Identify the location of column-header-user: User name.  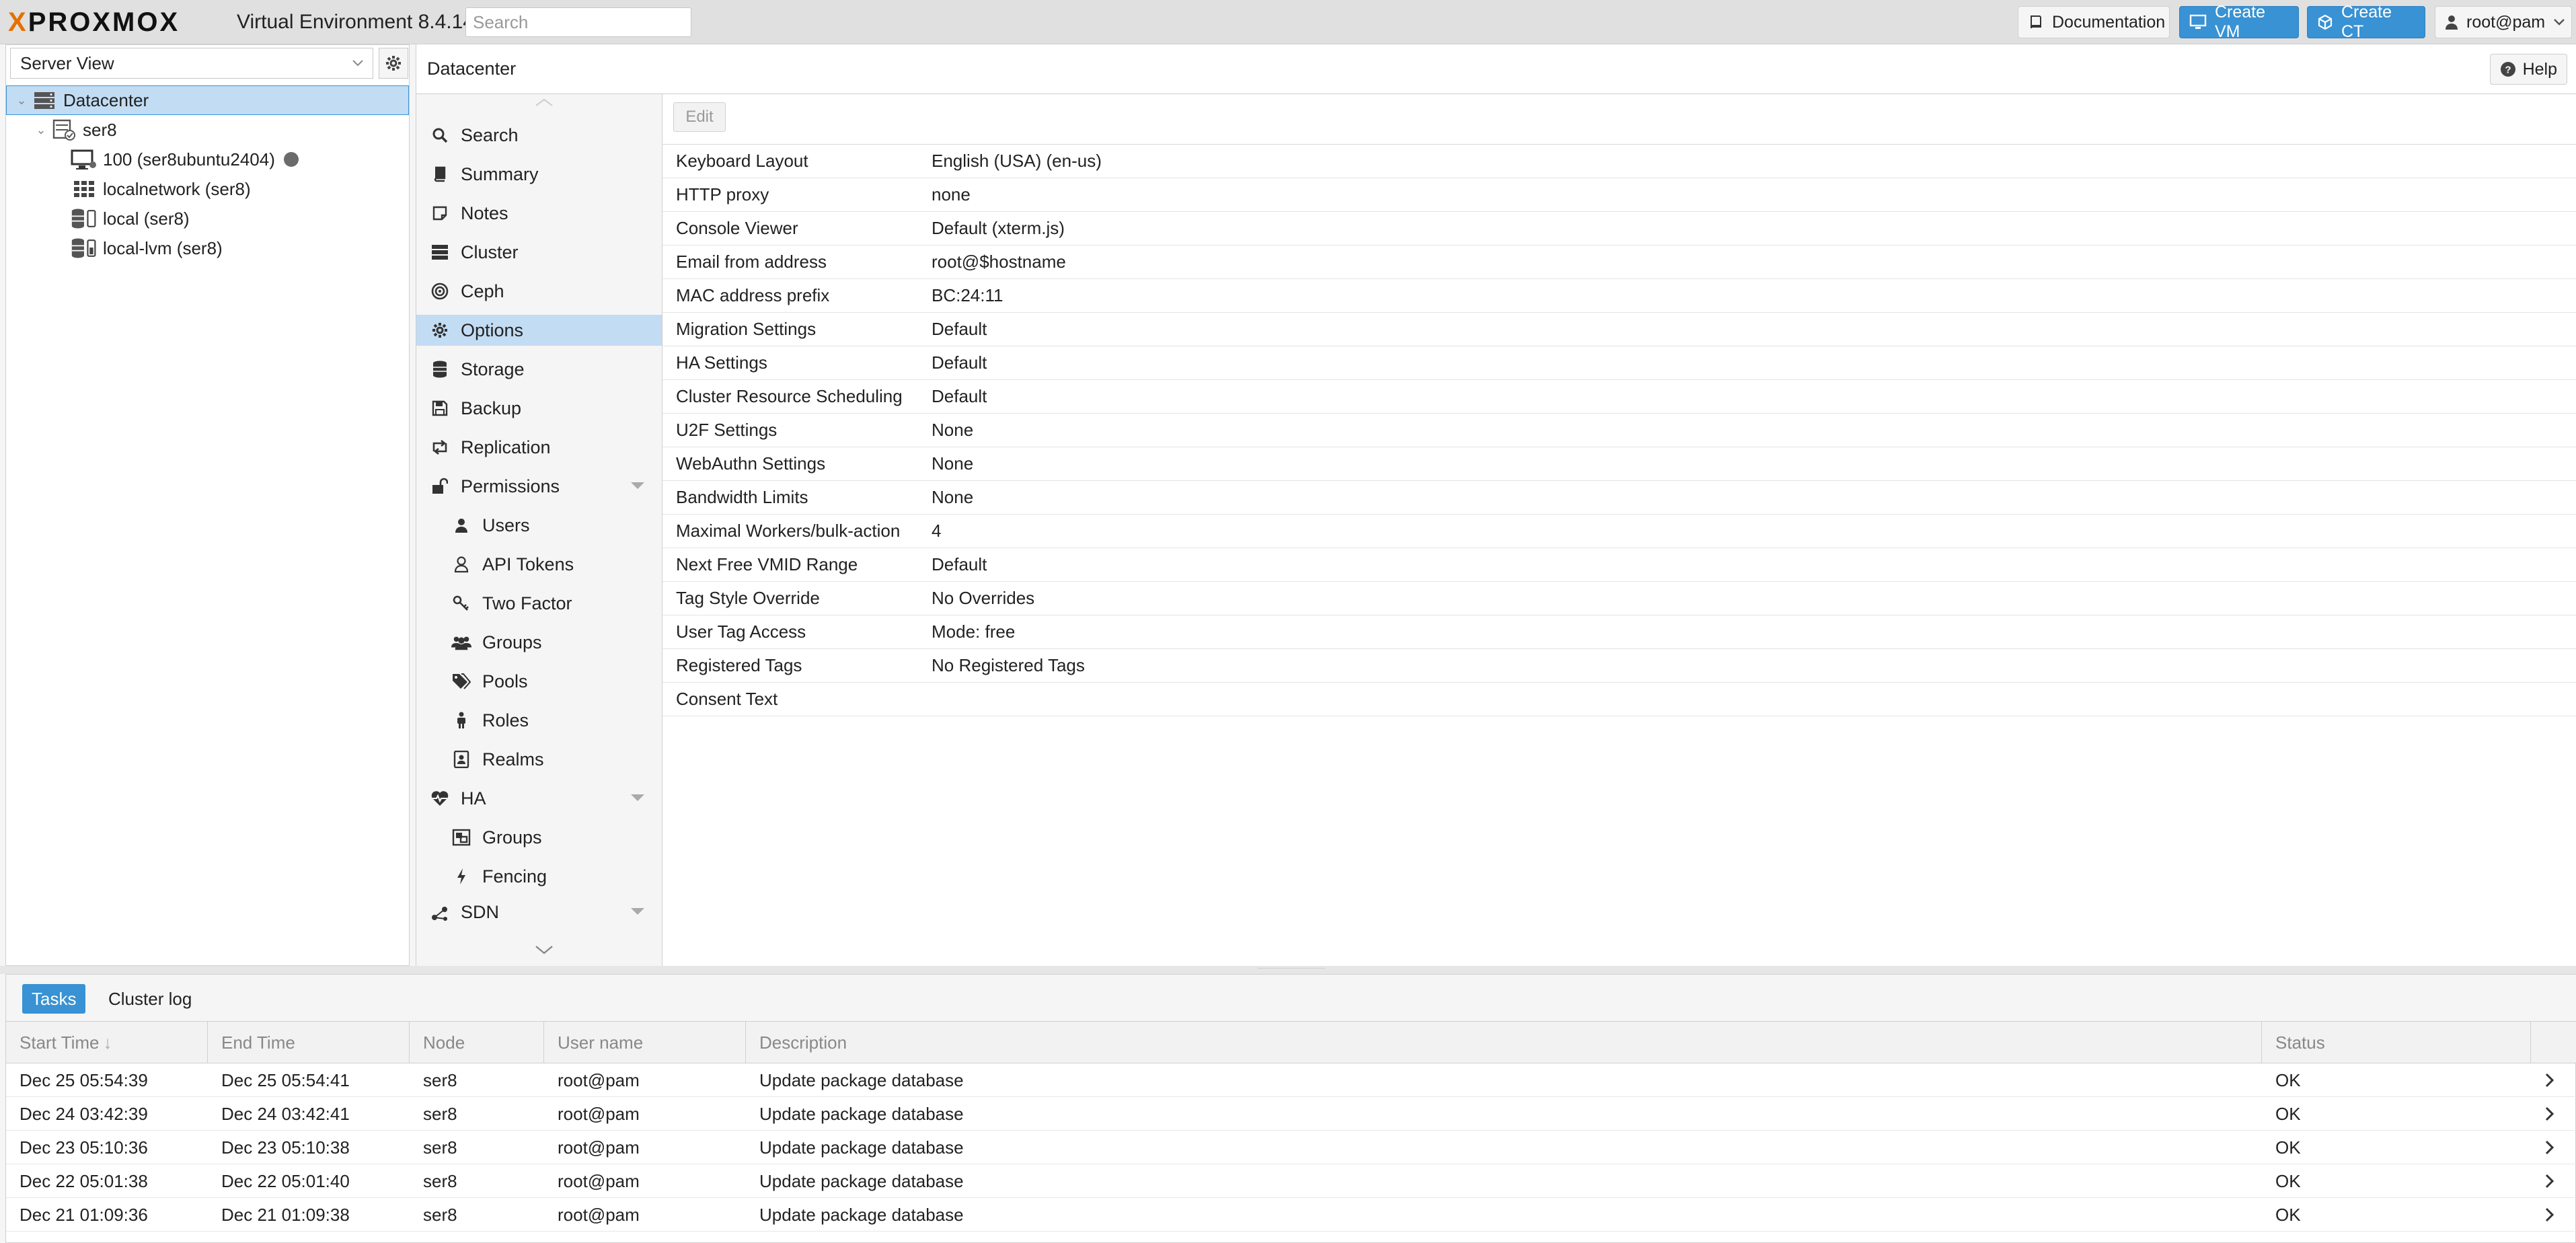
(645, 1043).